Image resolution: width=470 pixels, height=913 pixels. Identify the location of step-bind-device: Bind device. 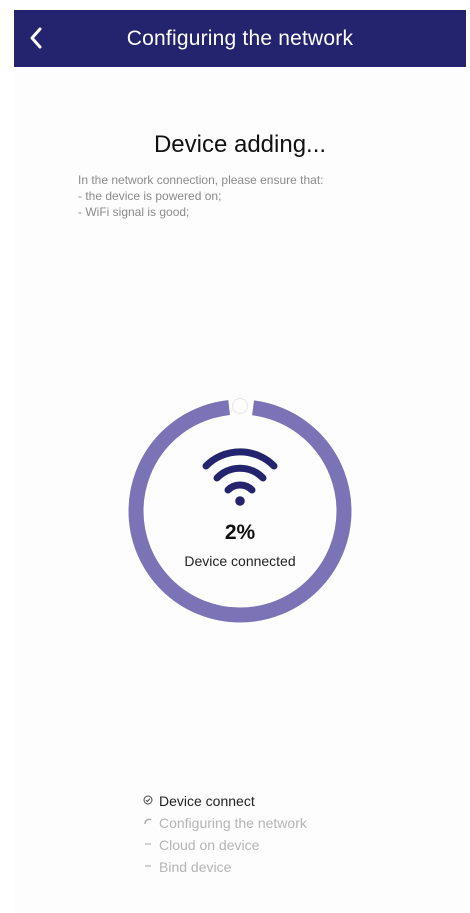
(224, 867).